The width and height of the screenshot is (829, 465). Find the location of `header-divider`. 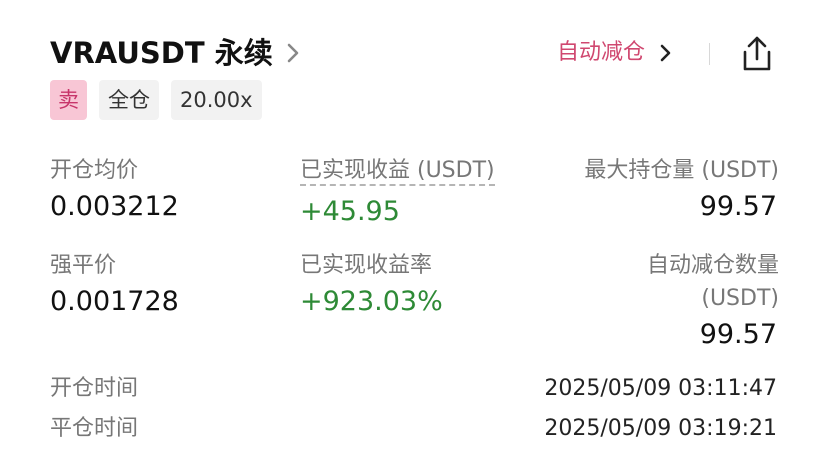

header-divider is located at coordinates (709, 54).